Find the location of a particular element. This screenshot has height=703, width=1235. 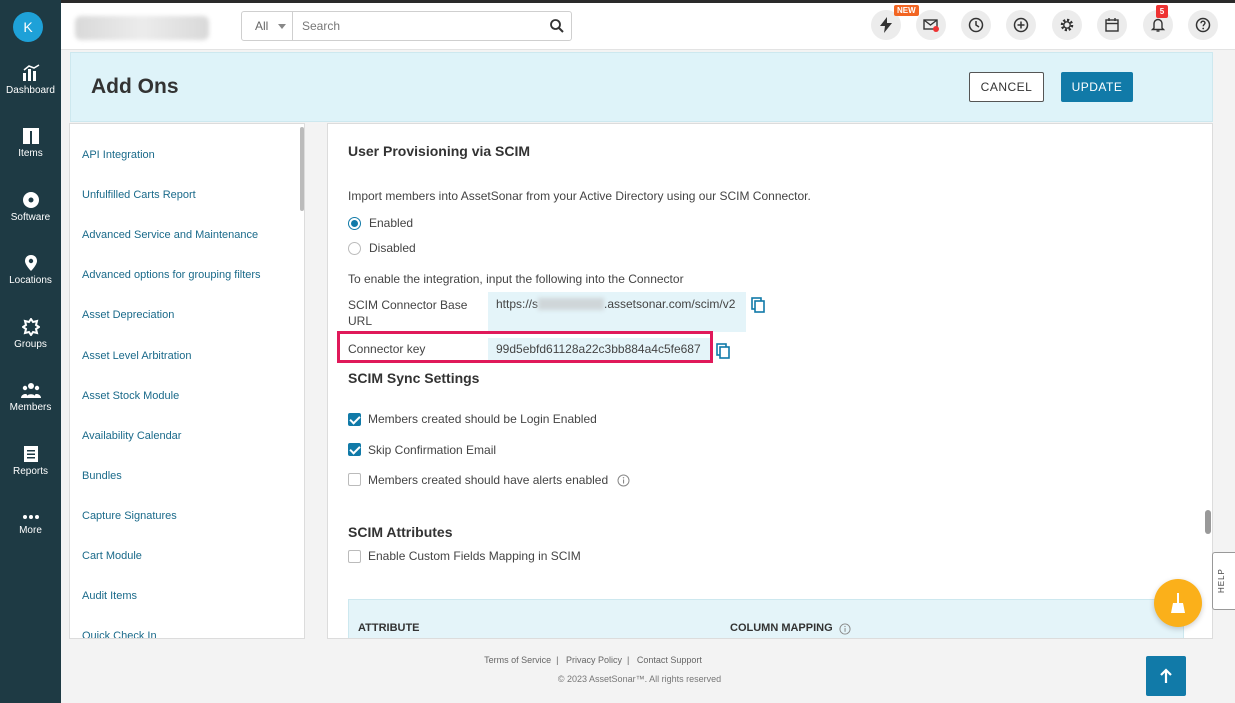

clock-icon is located at coordinates (976, 25).